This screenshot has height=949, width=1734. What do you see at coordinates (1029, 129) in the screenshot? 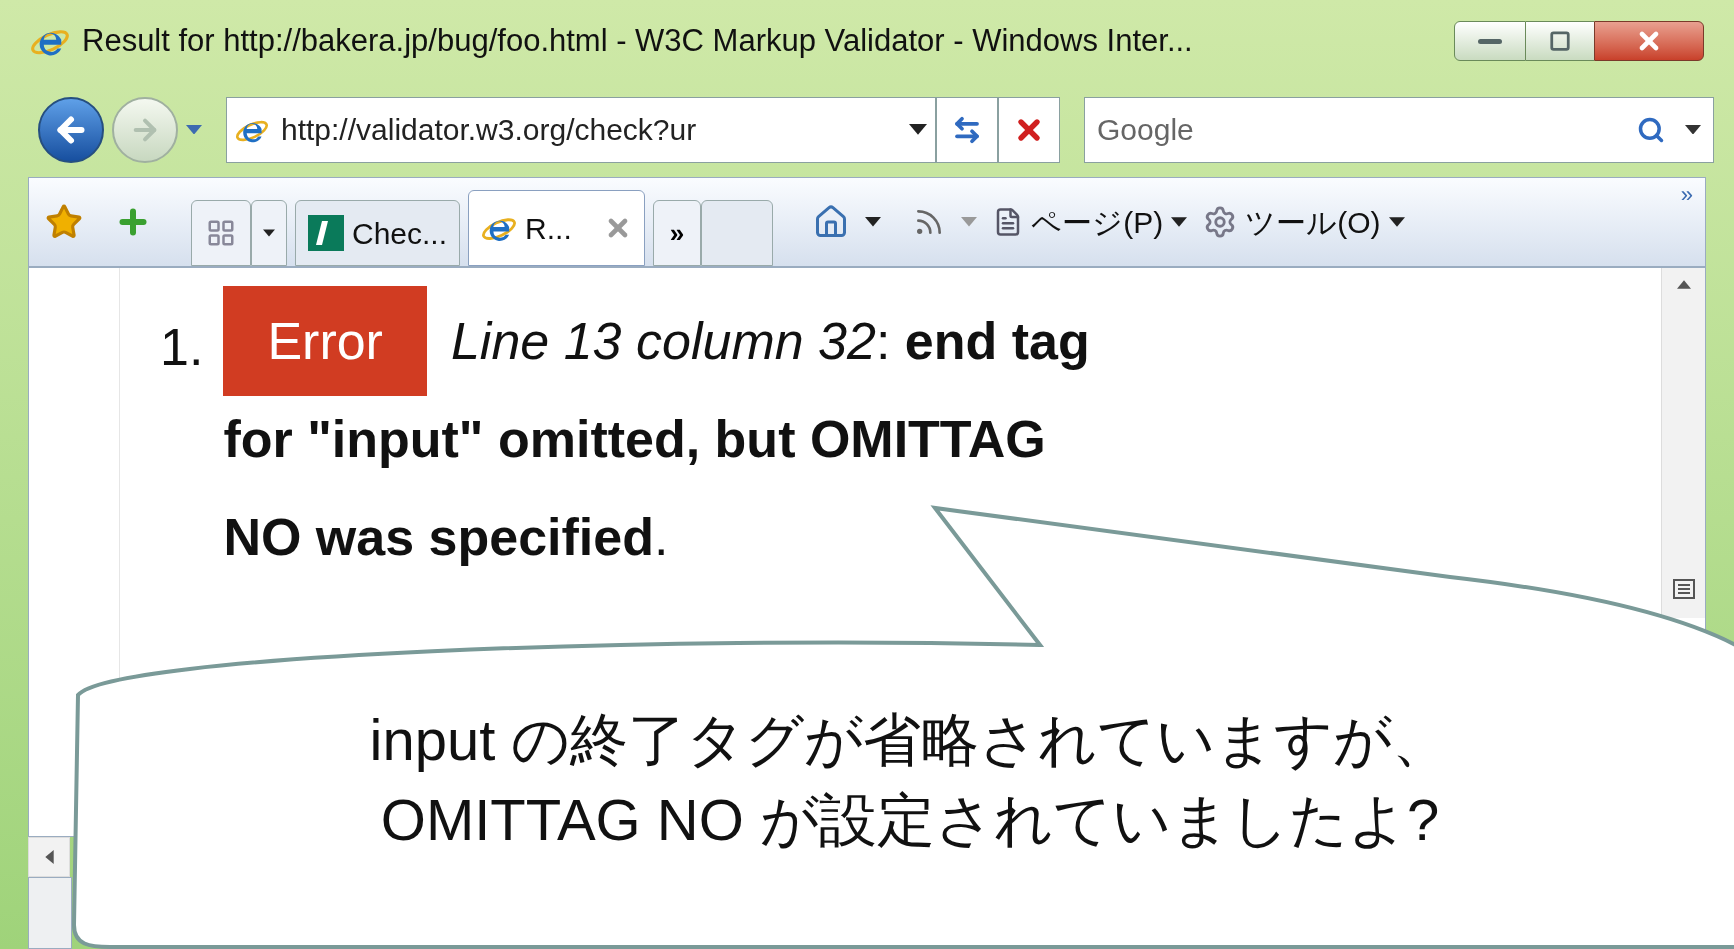
I see `stop-button` at bounding box center [1029, 129].